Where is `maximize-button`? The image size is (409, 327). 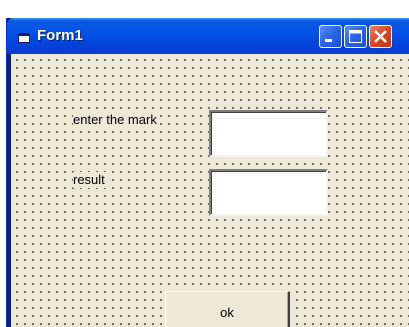 maximize-button is located at coordinates (355, 36).